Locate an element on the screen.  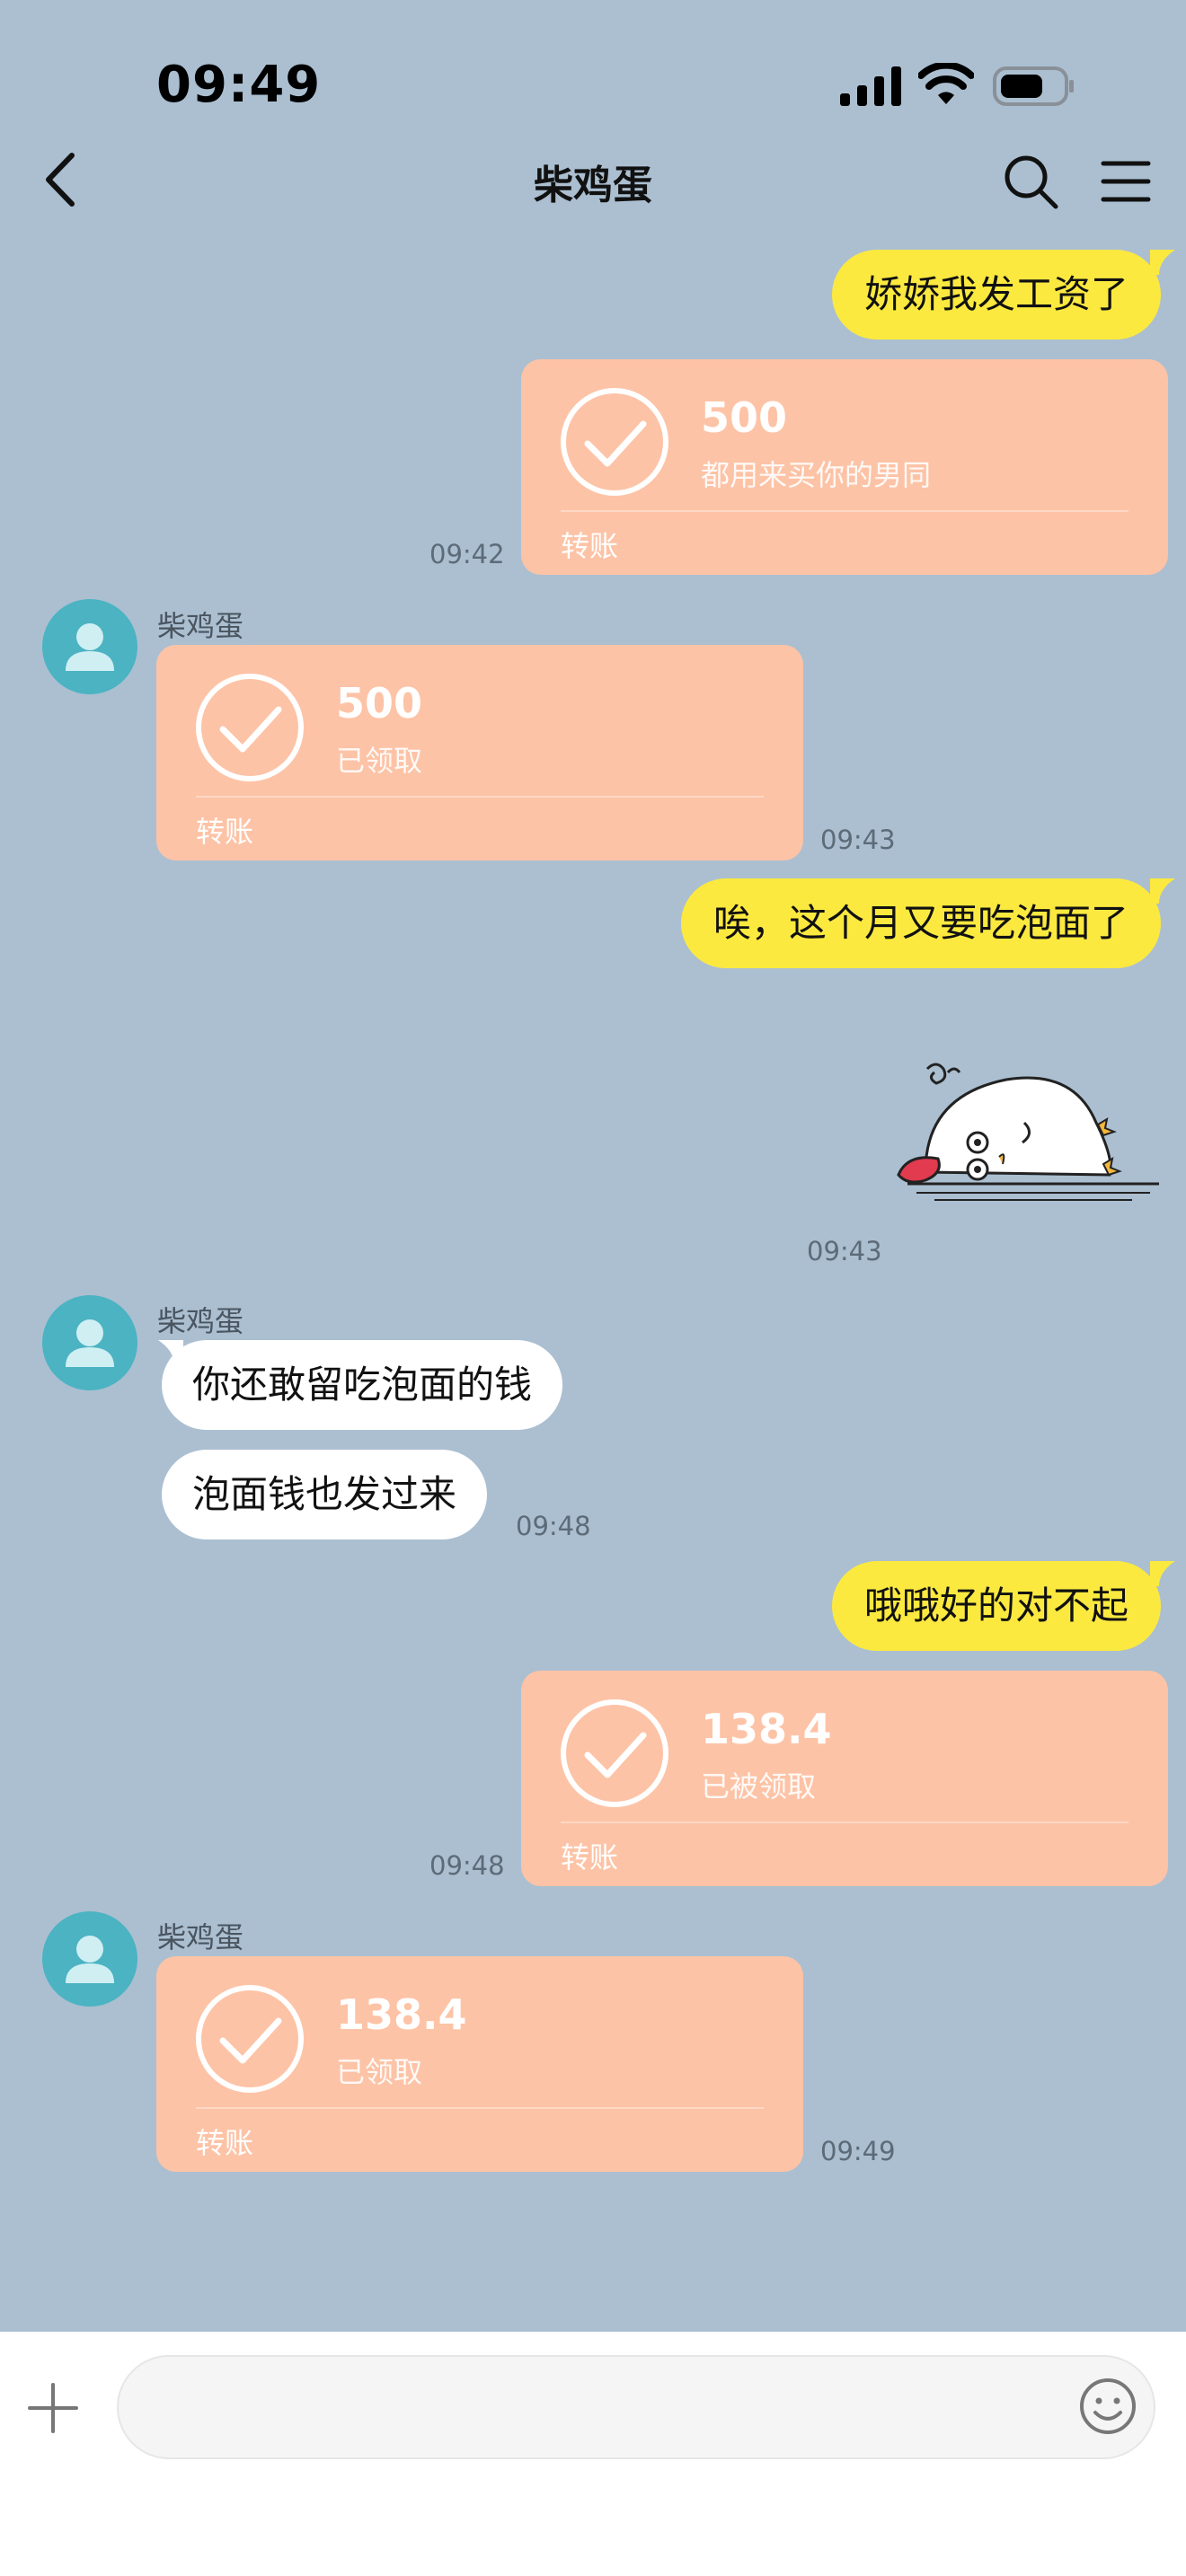
message-time: 09:42 is located at coordinates (467, 554).